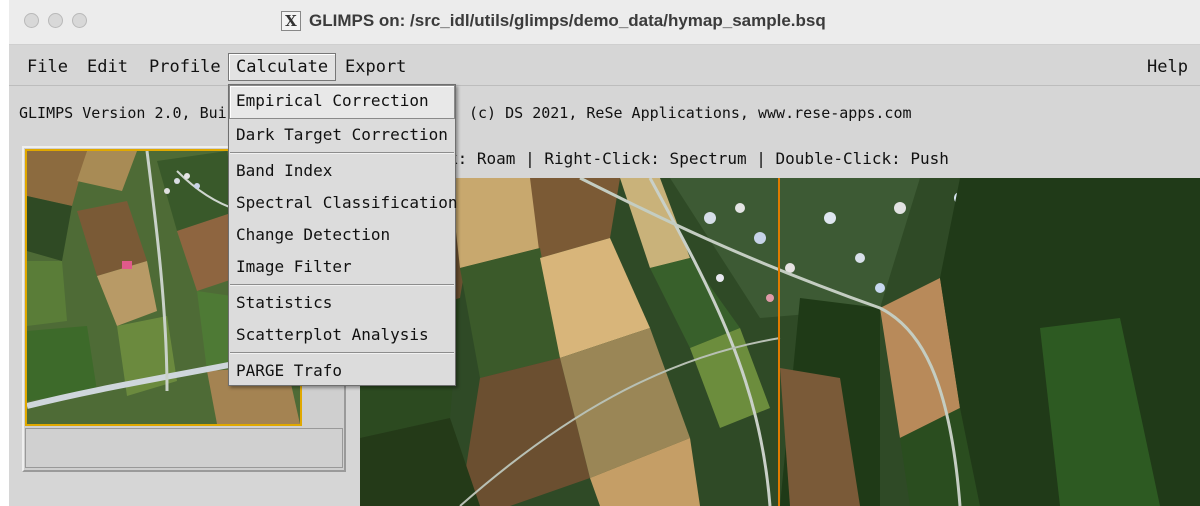 The width and height of the screenshot is (1200, 506). What do you see at coordinates (1167, 67) in the screenshot?
I see `menu-help: Help` at bounding box center [1167, 67].